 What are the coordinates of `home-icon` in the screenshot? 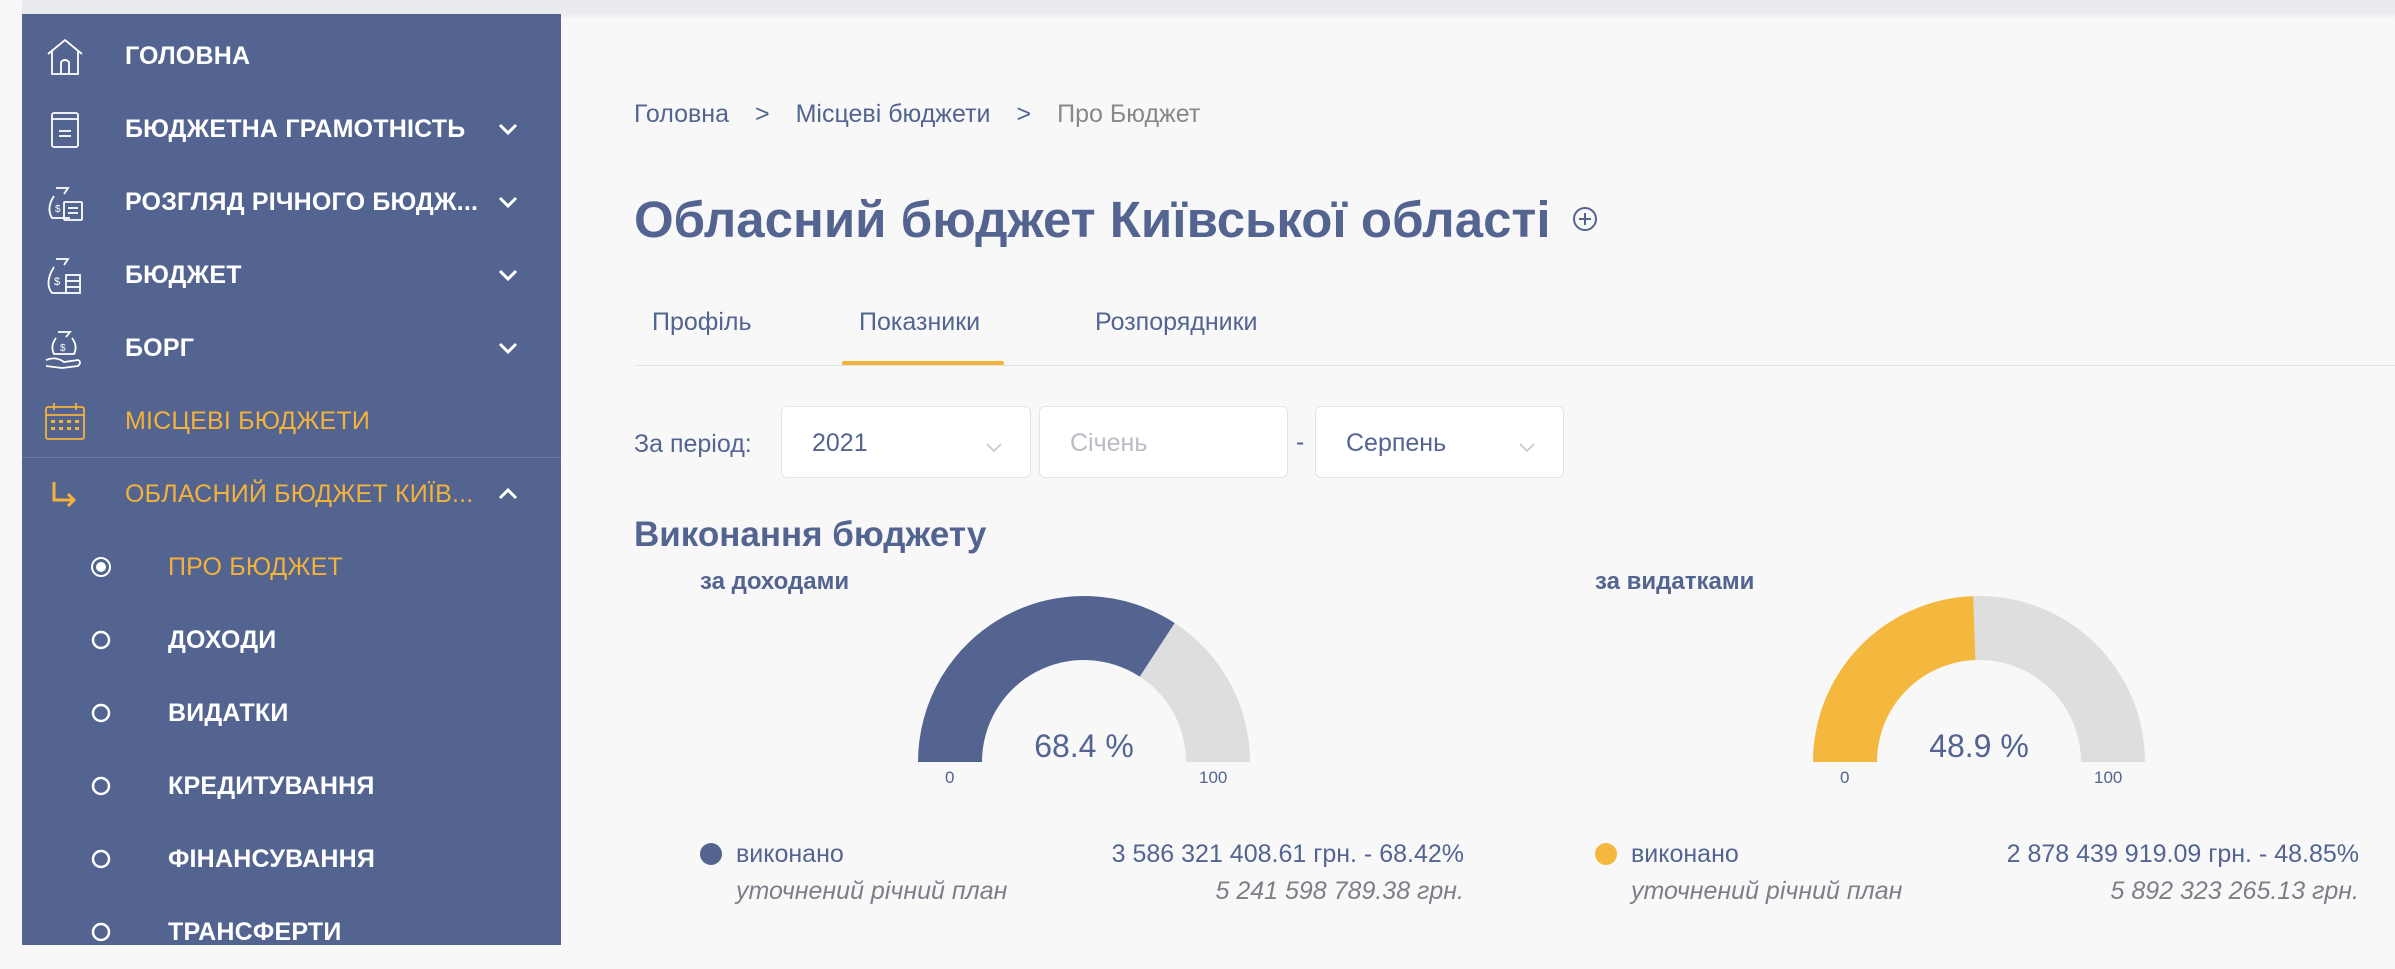 It's located at (65, 56).